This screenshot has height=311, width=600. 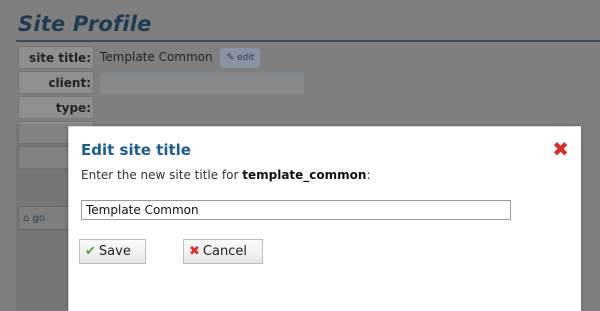 What do you see at coordinates (296, 210) in the screenshot?
I see `site-title-input` at bounding box center [296, 210].